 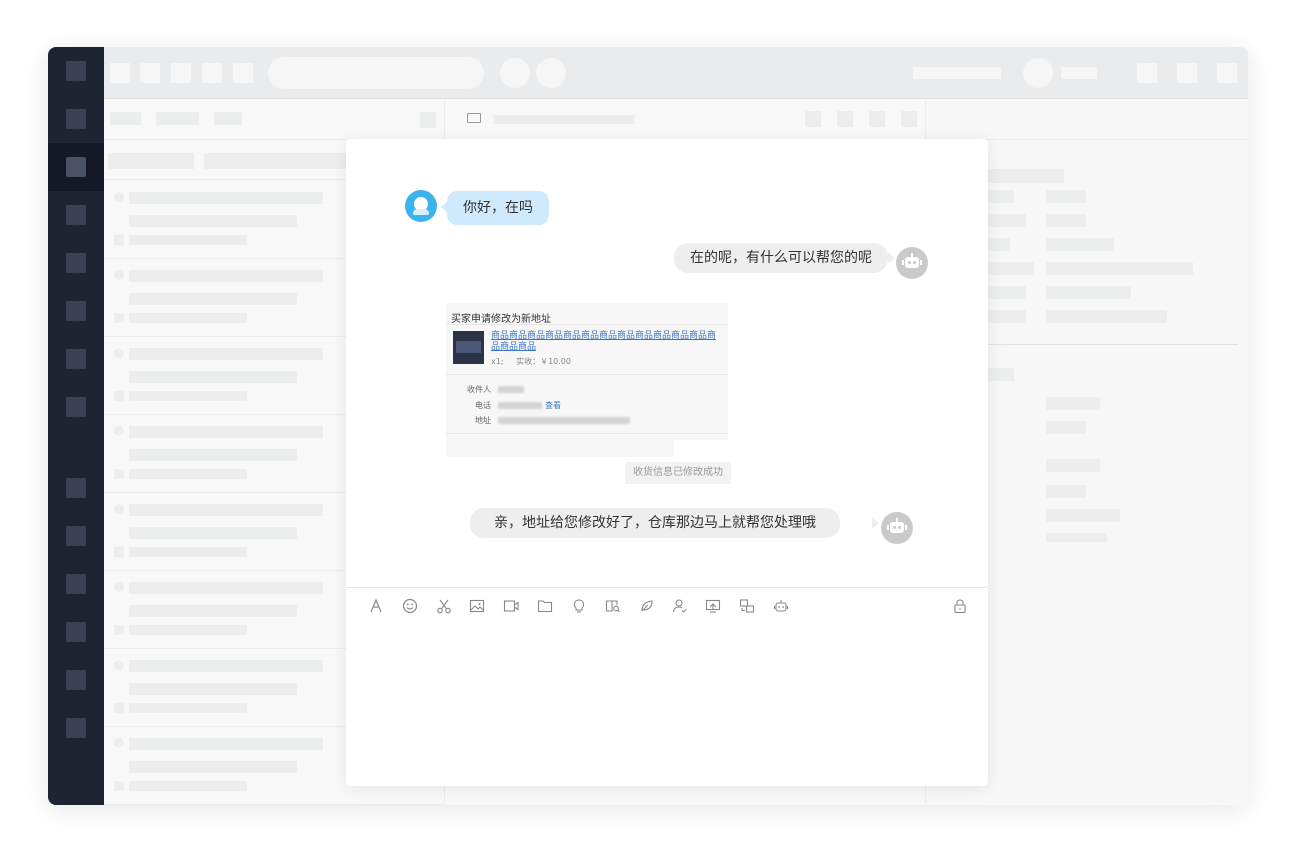 What do you see at coordinates (781, 606) in the screenshot?
I see `robot-icon` at bounding box center [781, 606].